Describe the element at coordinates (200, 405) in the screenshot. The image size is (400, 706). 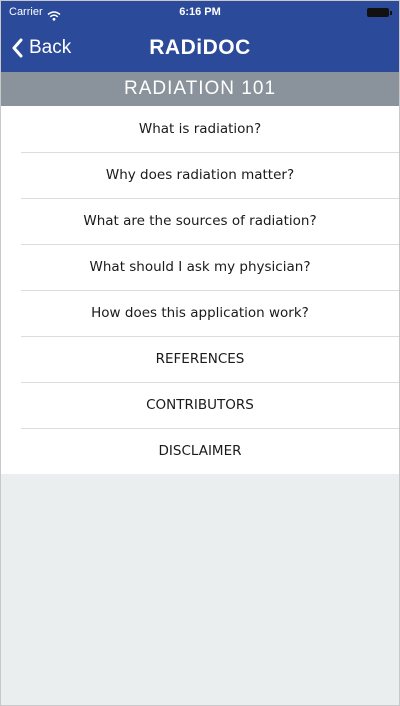
I see `menu-item-contributors: CONTRIBUTORS` at that location.